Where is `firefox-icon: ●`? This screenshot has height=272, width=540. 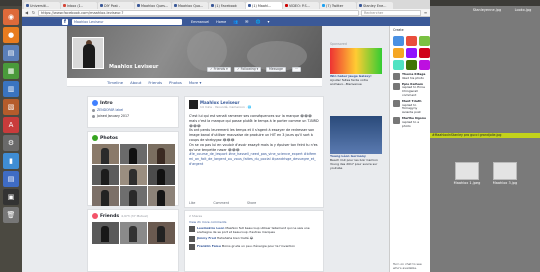
firefox-icon: ● is located at coordinates (11, 35).